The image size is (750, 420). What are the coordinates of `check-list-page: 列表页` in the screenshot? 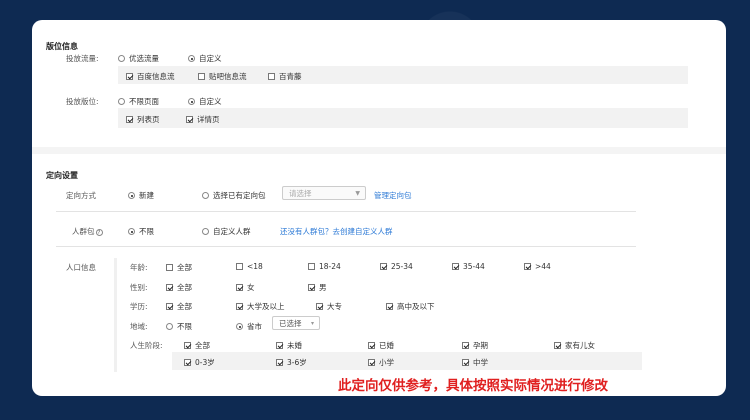 It's located at (143, 119).